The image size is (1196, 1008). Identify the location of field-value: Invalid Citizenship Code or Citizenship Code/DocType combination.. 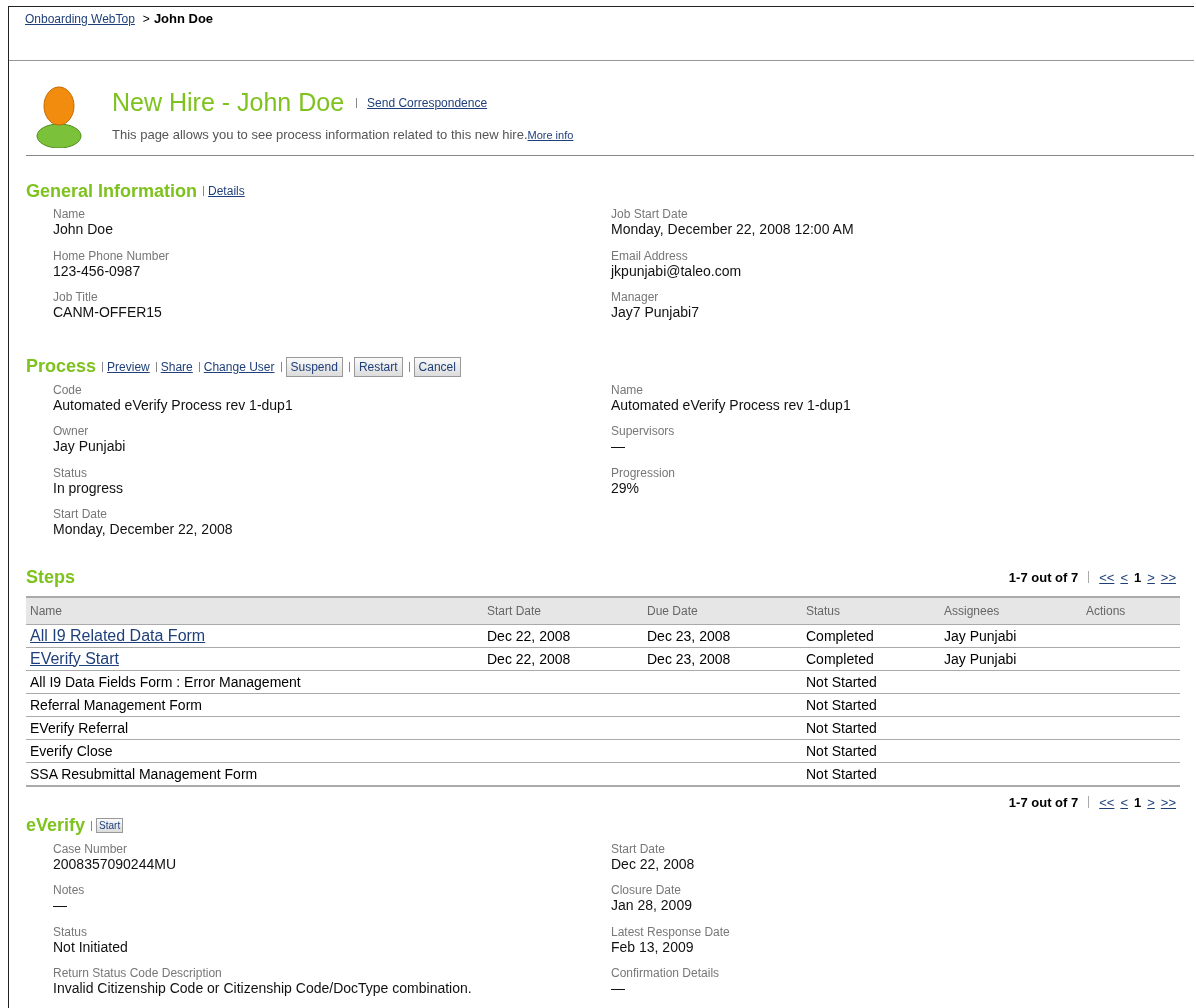
(263, 988).